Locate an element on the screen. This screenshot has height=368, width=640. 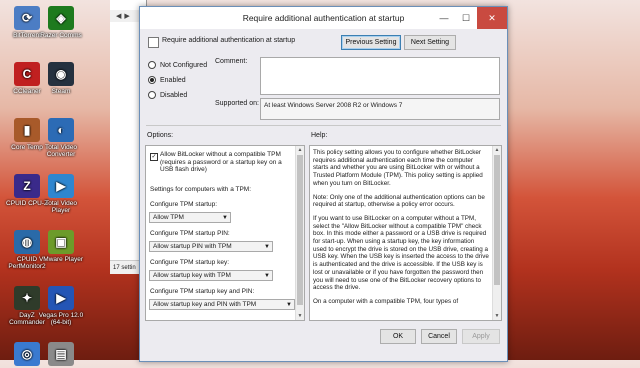
desktop-icon-label: Vegas Pro 12.0 (64-bit) is located at coordinates (61, 319).